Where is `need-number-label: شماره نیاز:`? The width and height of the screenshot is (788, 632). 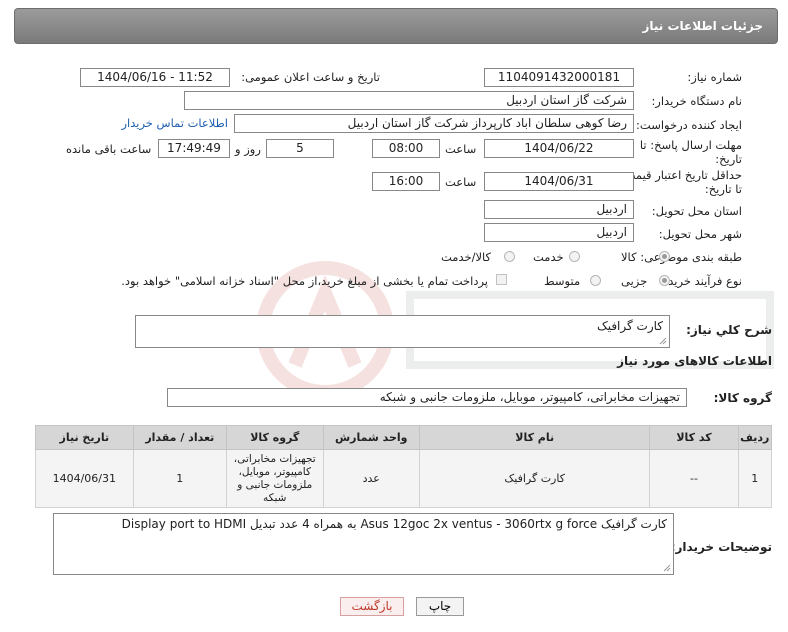 need-number-label: شماره نیاز: is located at coordinates (714, 77).